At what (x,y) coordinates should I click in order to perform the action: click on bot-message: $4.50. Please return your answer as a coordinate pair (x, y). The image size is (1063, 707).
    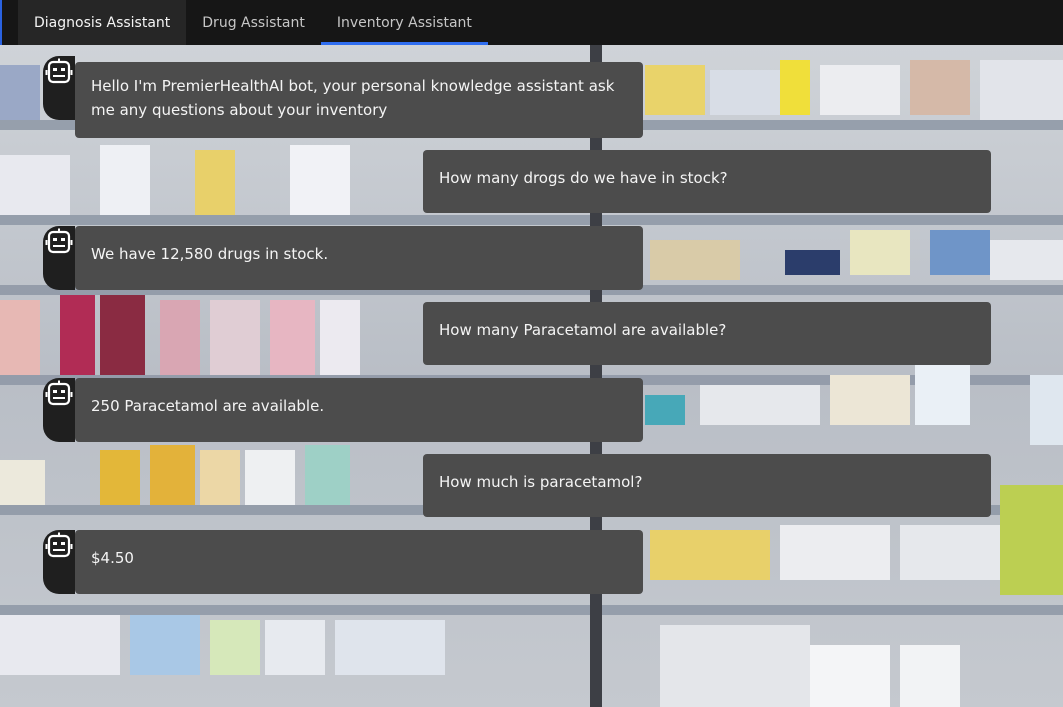
    Looking at the image, I should click on (359, 562).